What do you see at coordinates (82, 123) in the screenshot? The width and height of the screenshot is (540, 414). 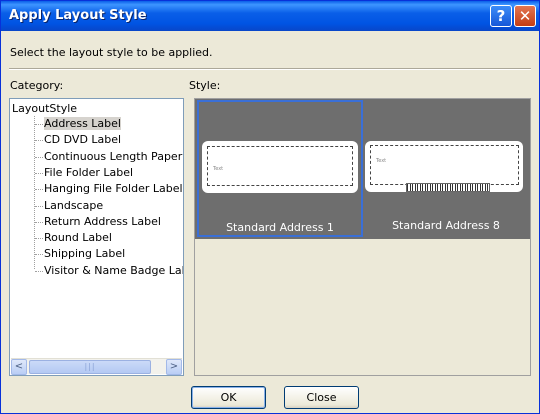 I see `tree-item: Address Label` at bounding box center [82, 123].